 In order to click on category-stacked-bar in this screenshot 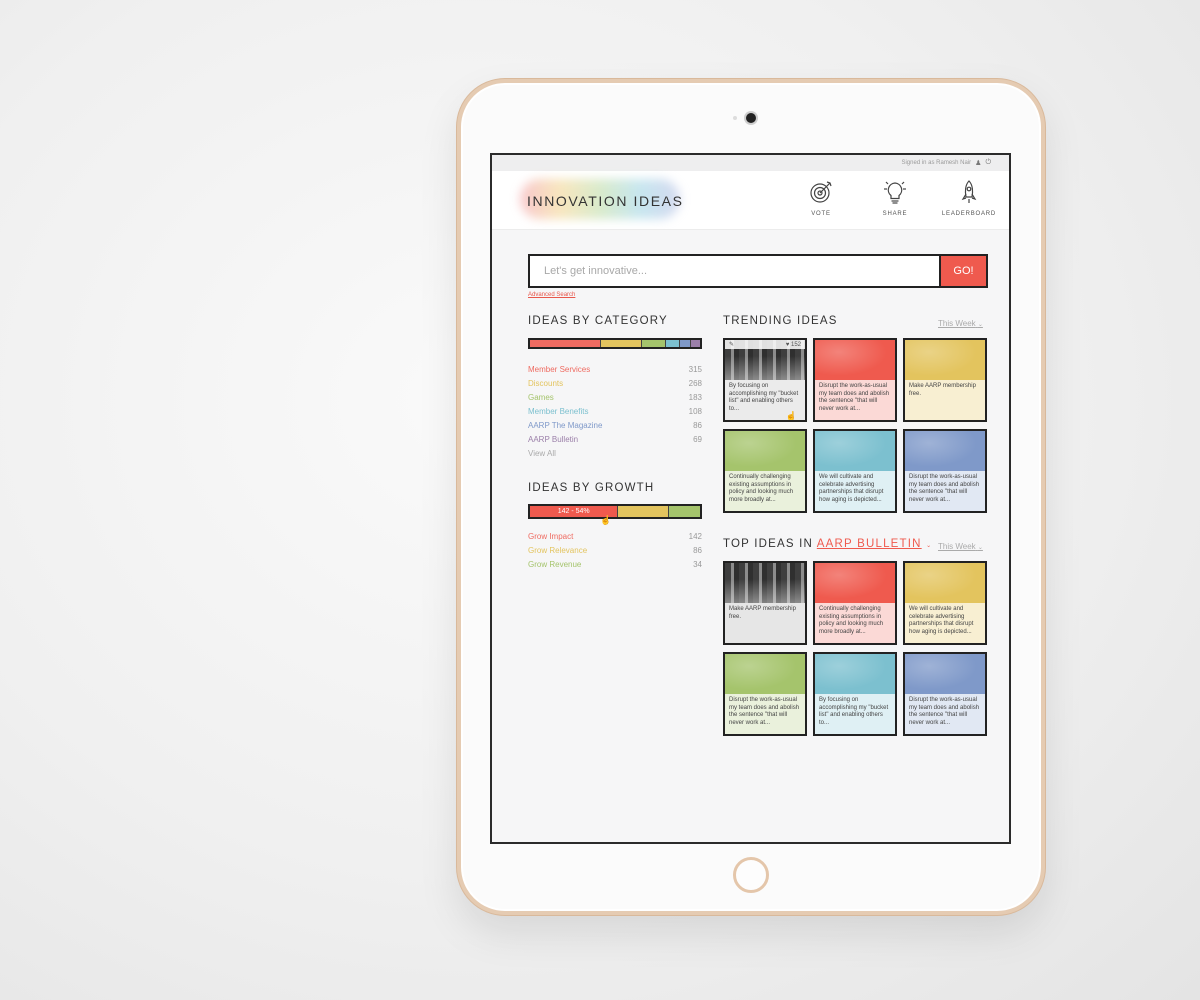, I will do `click(615, 343)`.